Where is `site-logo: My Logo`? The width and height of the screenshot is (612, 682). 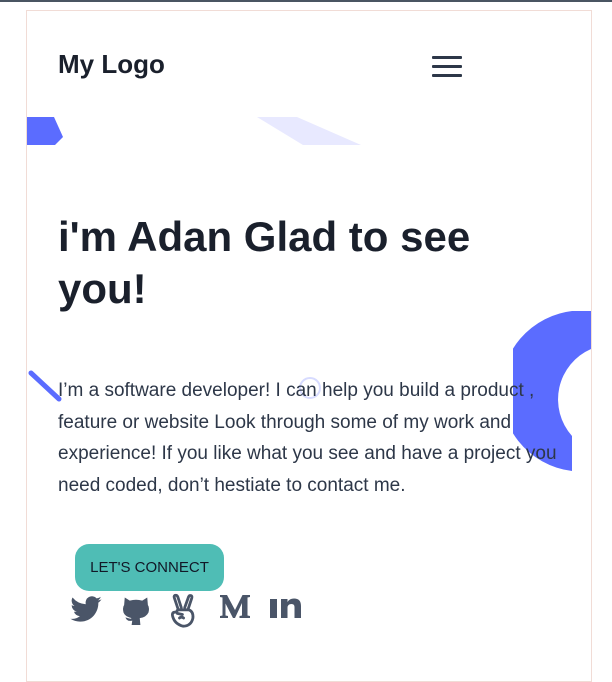 site-logo: My Logo is located at coordinates (111, 64).